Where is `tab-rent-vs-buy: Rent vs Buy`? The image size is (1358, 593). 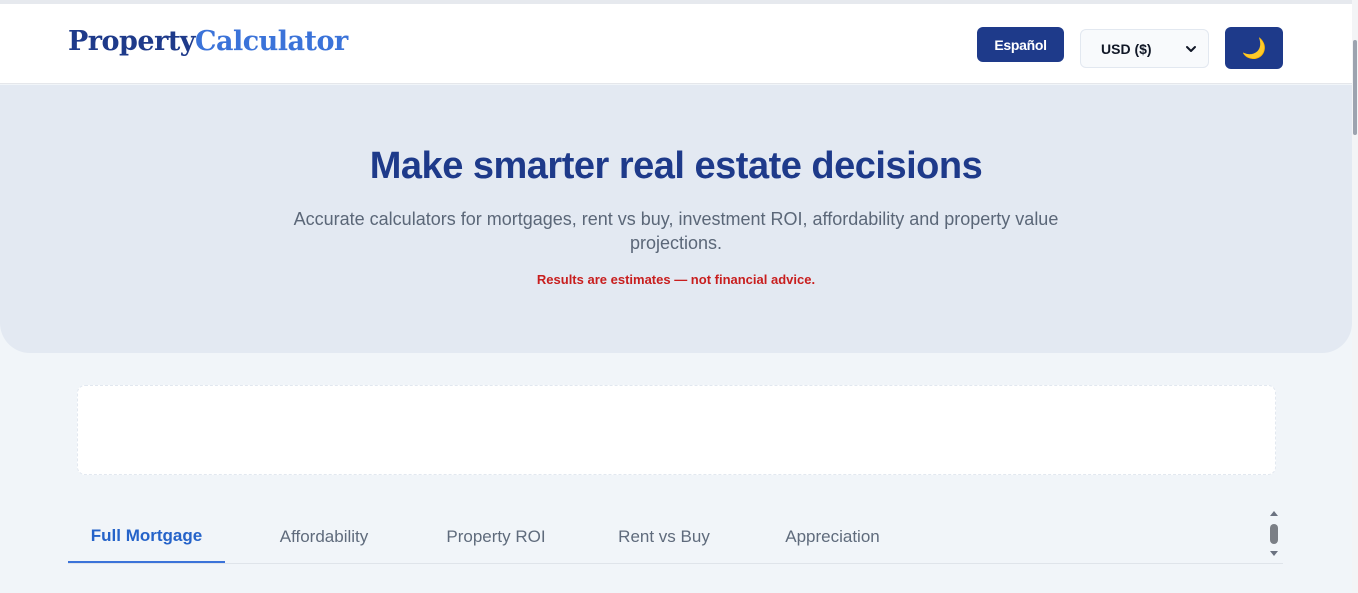
tab-rent-vs-buy: Rent vs Buy is located at coordinates (664, 536).